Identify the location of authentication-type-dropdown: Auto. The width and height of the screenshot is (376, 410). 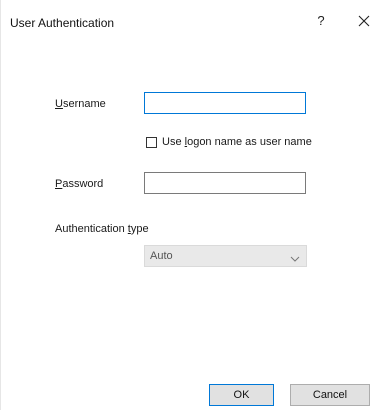
(225, 256).